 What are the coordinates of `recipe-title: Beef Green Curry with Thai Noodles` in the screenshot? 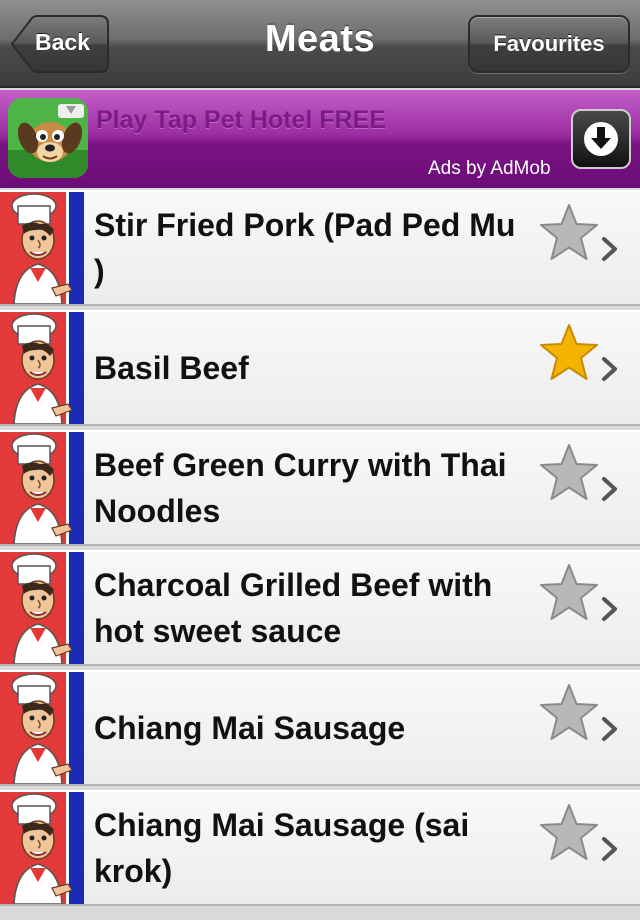 It's located at (300, 488).